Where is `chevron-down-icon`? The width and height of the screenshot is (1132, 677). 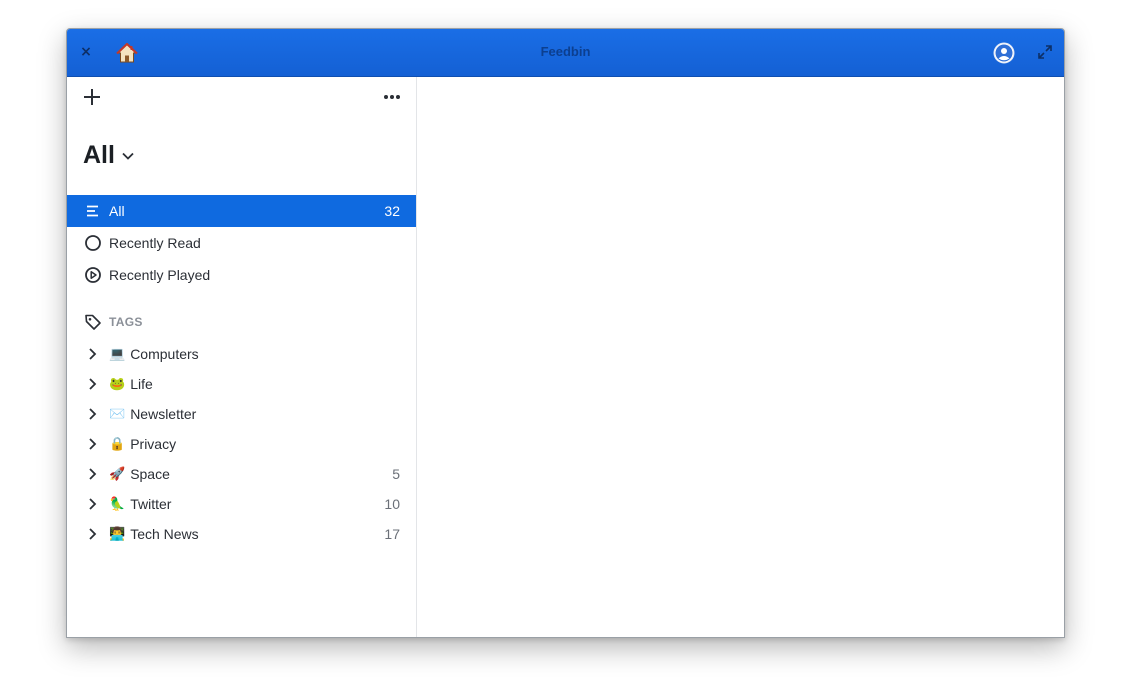
chevron-down-icon is located at coordinates (128, 156).